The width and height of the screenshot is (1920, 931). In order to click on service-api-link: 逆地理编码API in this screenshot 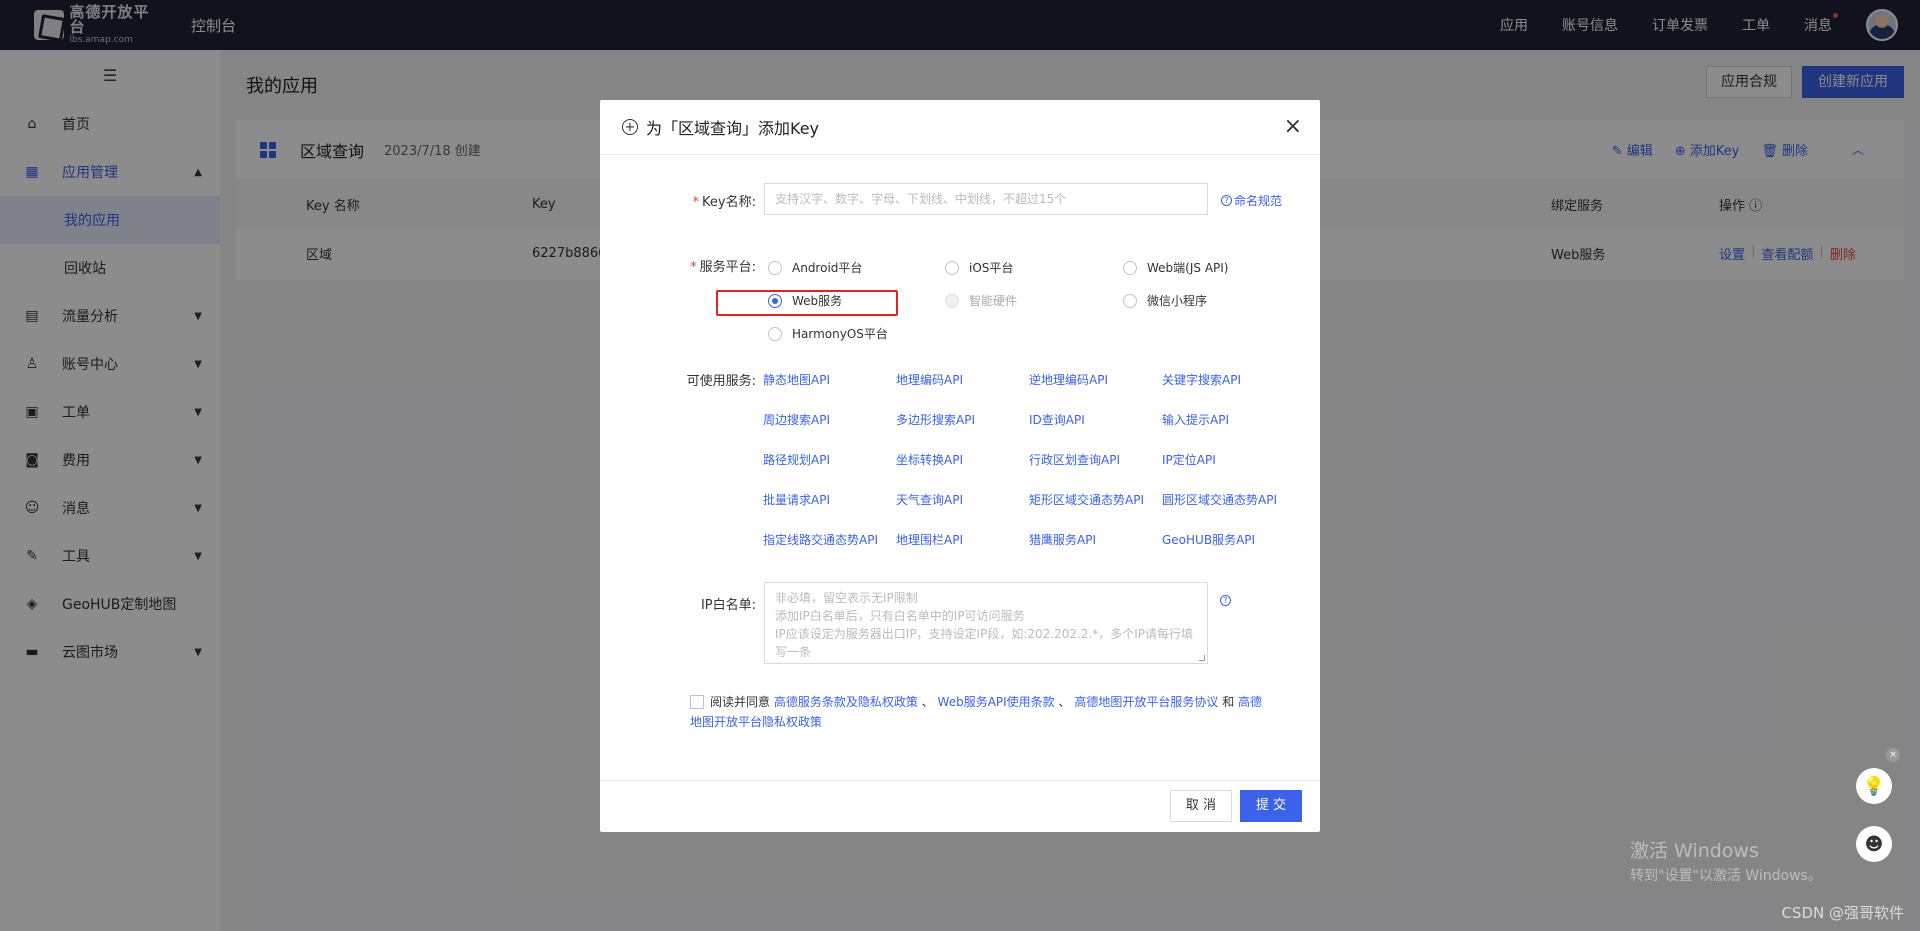, I will do `click(1068, 379)`.